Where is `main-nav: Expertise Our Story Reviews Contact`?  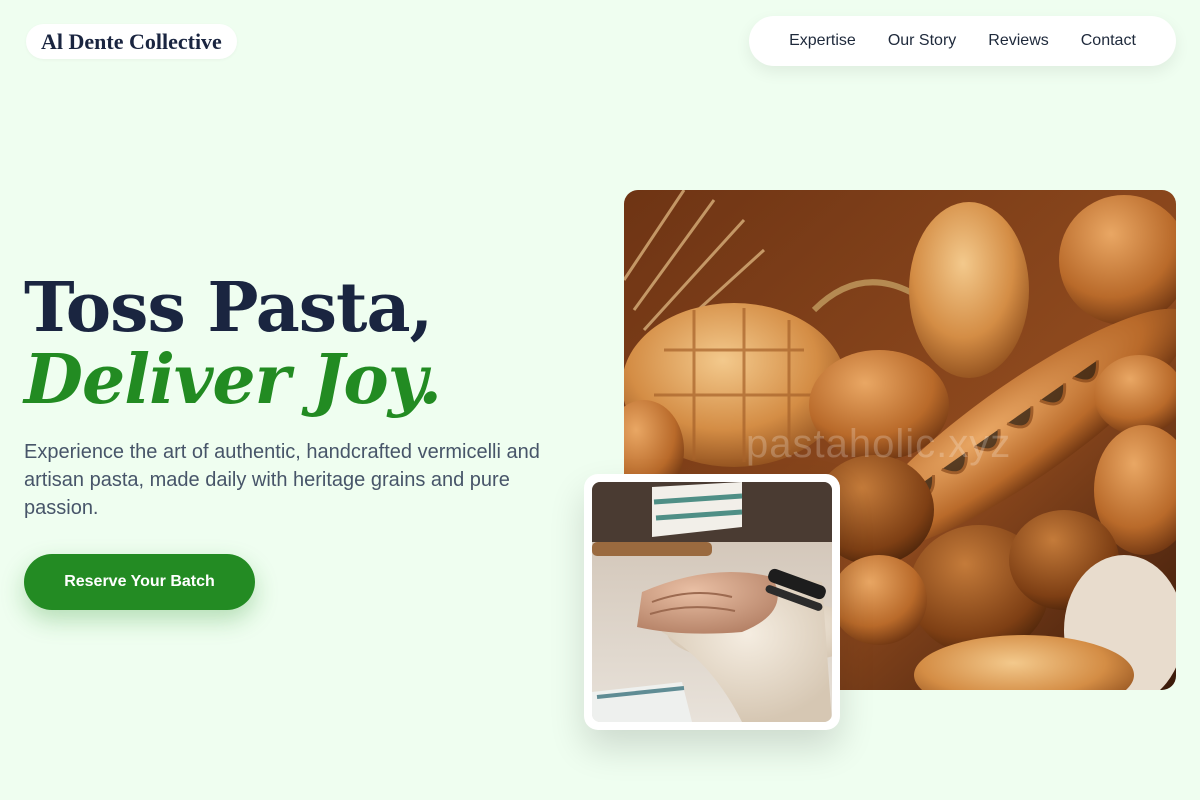
main-nav: Expertise Our Story Reviews Contact is located at coordinates (962, 41).